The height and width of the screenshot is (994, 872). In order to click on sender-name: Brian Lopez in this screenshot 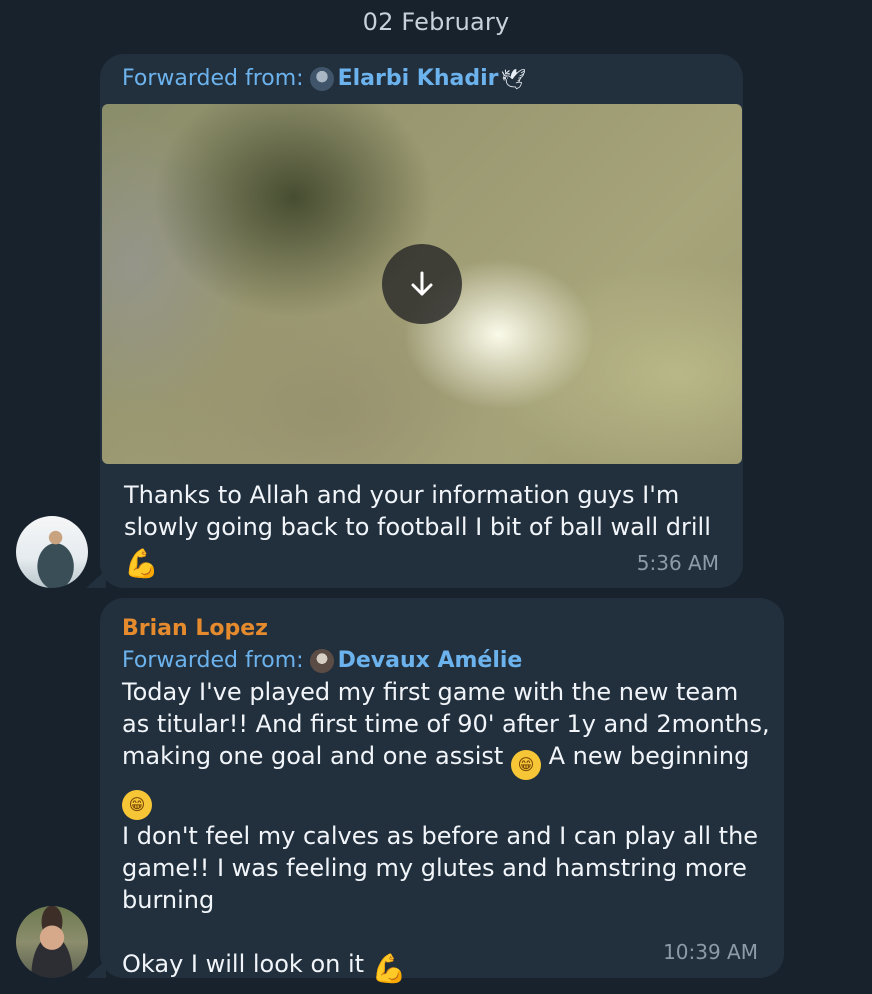, I will do `click(195, 629)`.